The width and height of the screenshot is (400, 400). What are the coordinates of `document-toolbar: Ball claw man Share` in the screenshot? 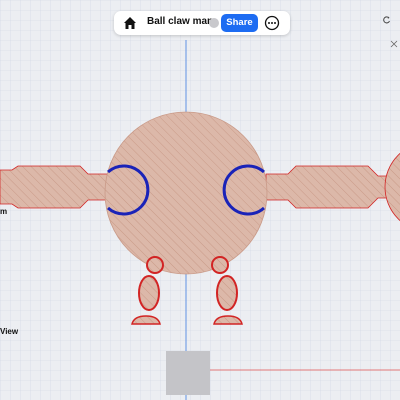 It's located at (202, 23).